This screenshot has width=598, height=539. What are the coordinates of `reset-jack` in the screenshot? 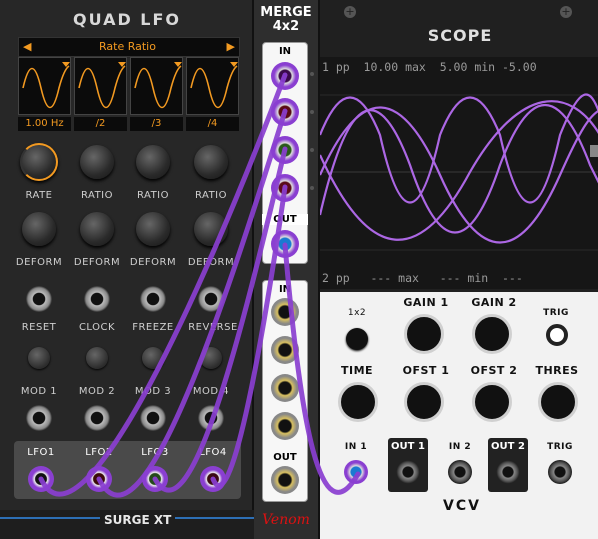 It's located at (39, 299).